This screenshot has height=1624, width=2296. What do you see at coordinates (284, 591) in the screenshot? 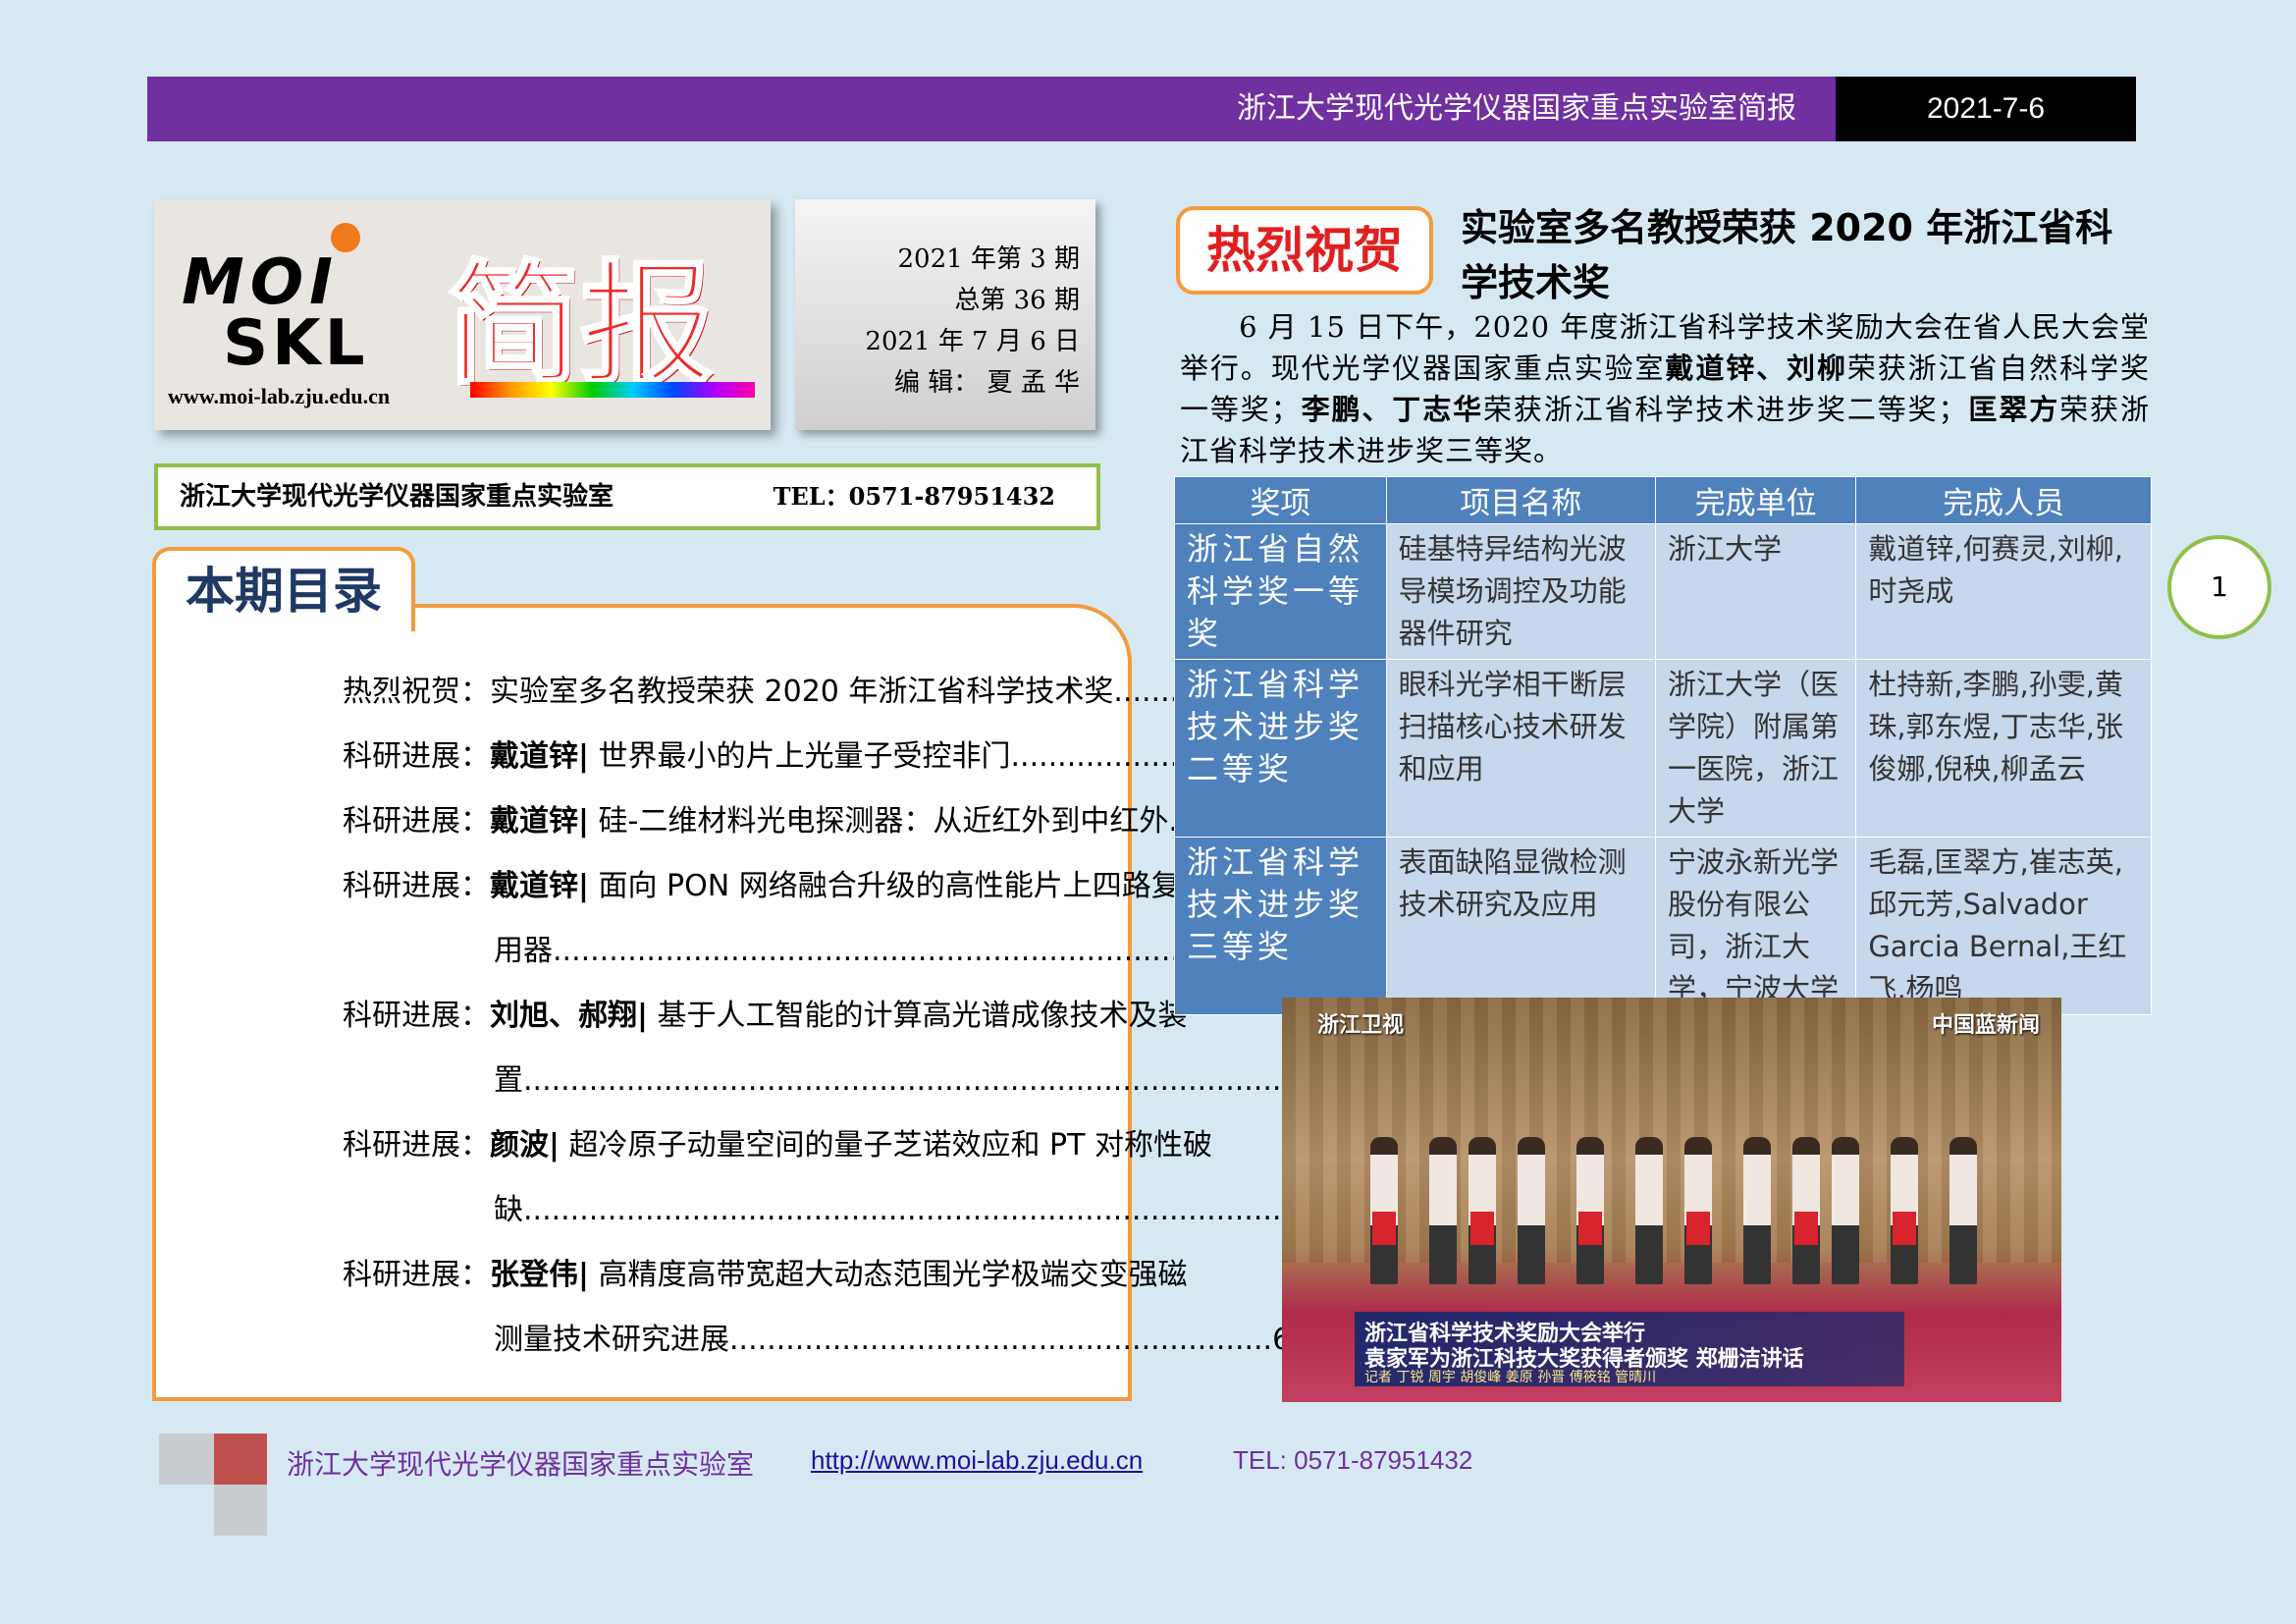
I see `toc-title: 本期目录` at bounding box center [284, 591].